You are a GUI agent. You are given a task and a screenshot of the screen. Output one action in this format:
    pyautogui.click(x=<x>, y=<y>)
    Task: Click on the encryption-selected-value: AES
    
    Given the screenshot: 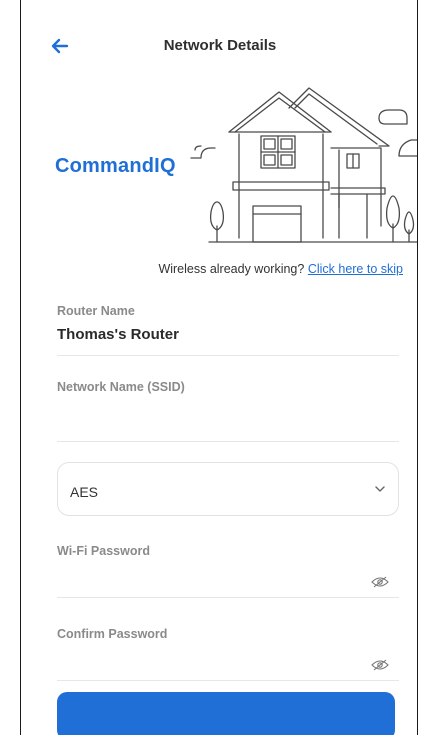 What is the action you would take?
    pyautogui.click(x=84, y=492)
    